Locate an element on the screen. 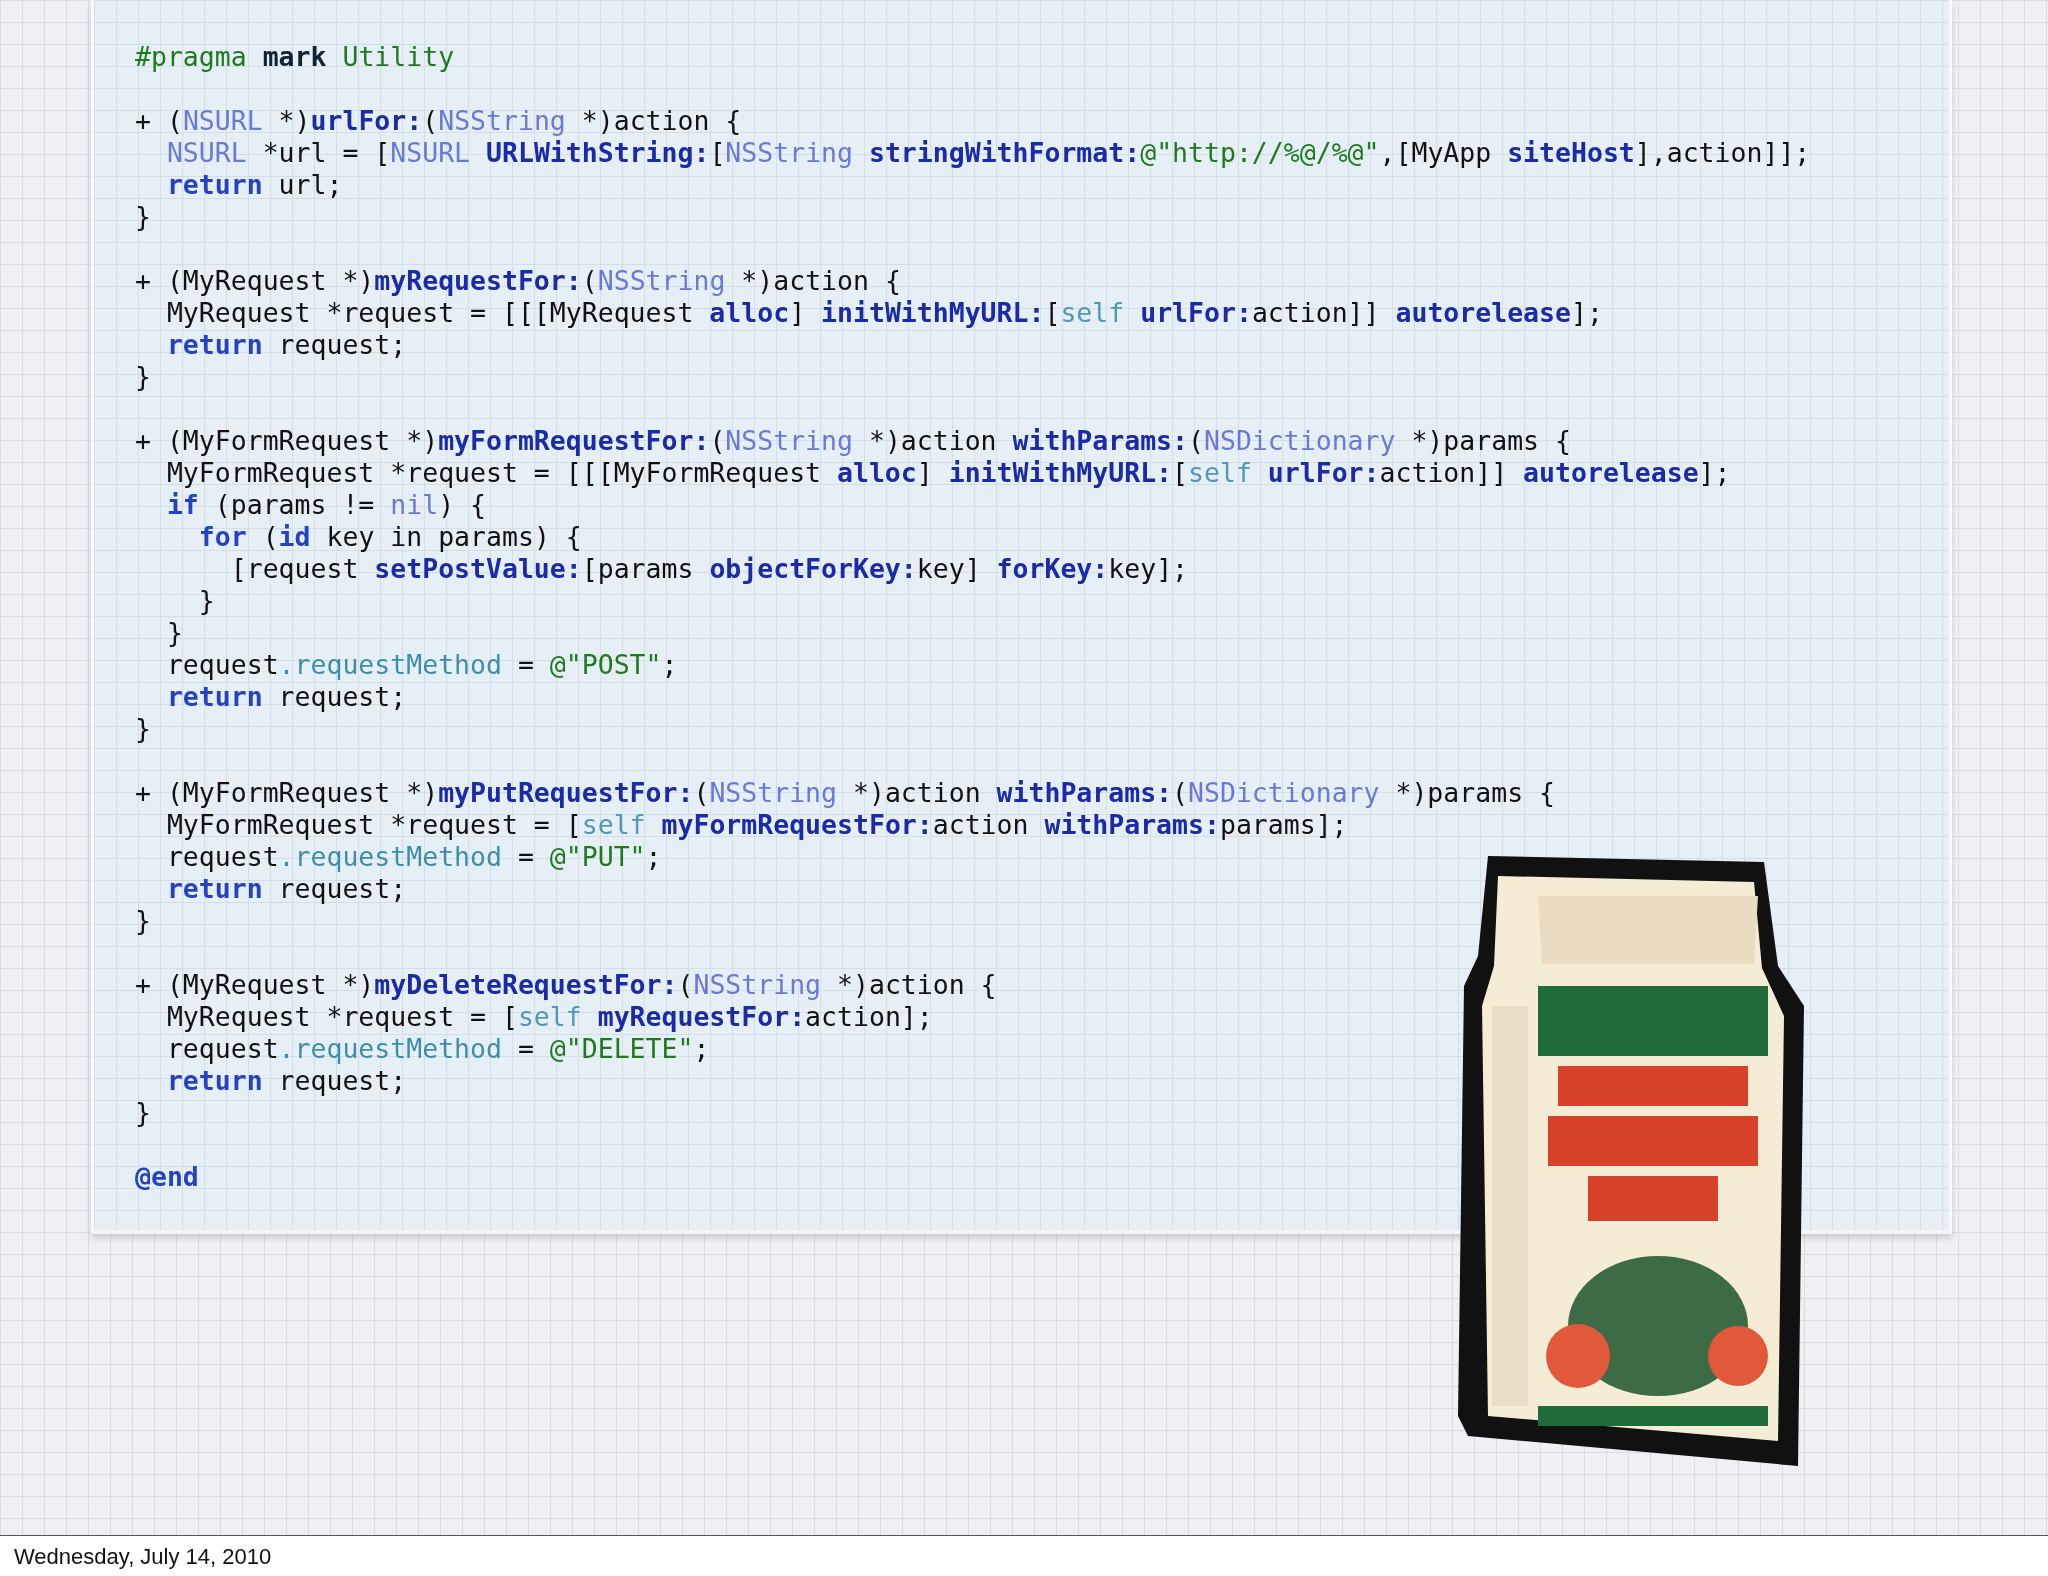 The width and height of the screenshot is (2048, 1576). code-line: request.requestMethod = @"POST"; is located at coordinates (422, 665).